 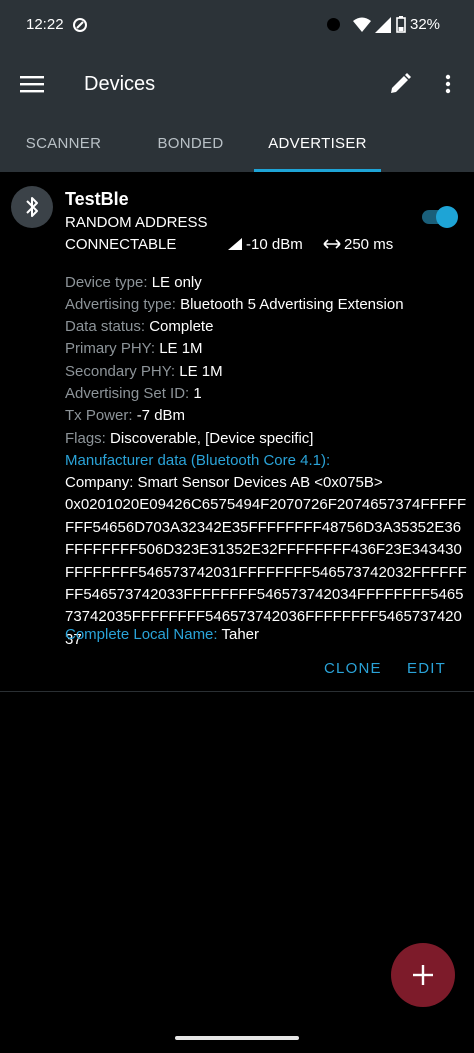 I want to click on pencil-icon, so click(x=400, y=84).